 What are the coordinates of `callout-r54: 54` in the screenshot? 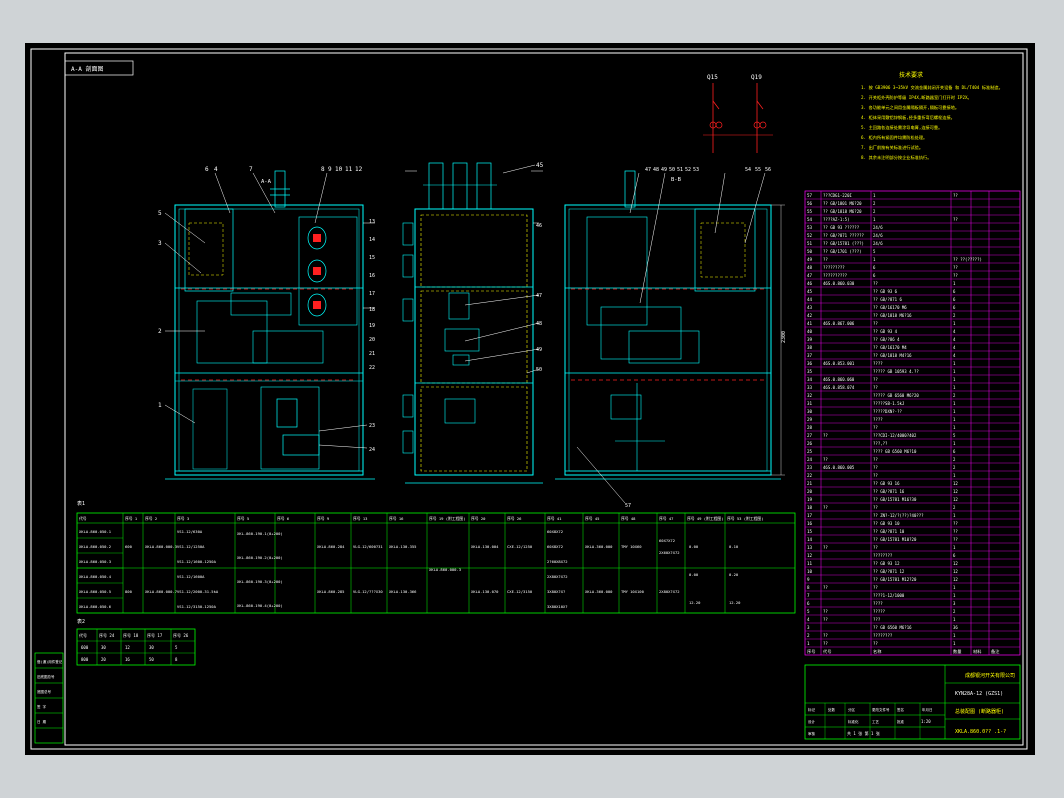 It's located at (748, 170).